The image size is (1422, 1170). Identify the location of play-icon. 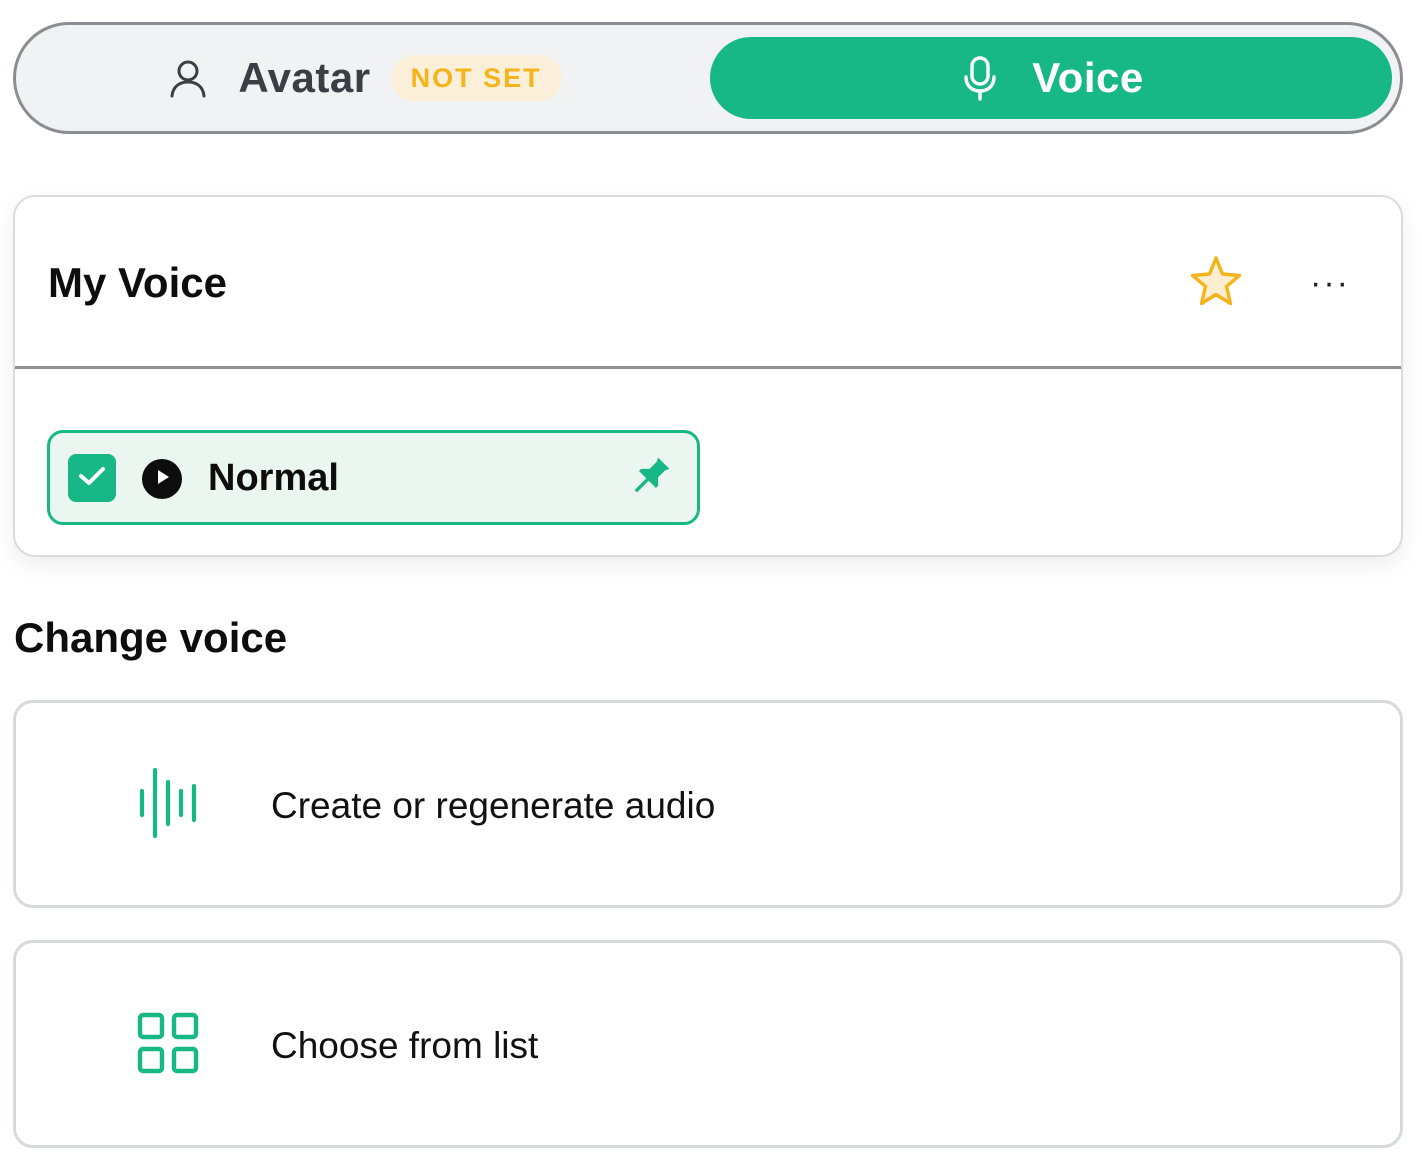
(162, 479).